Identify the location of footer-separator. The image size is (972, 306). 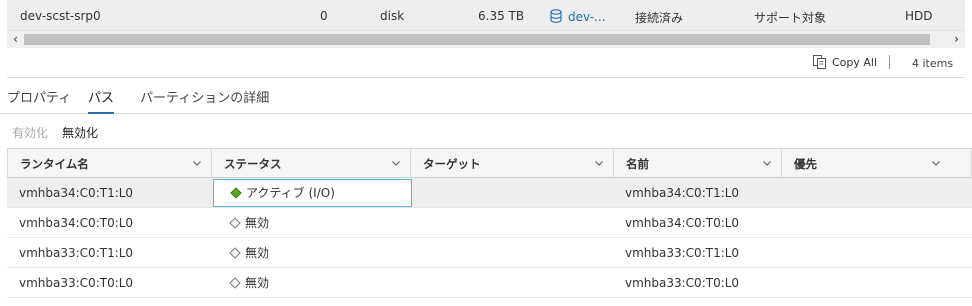
(889, 62).